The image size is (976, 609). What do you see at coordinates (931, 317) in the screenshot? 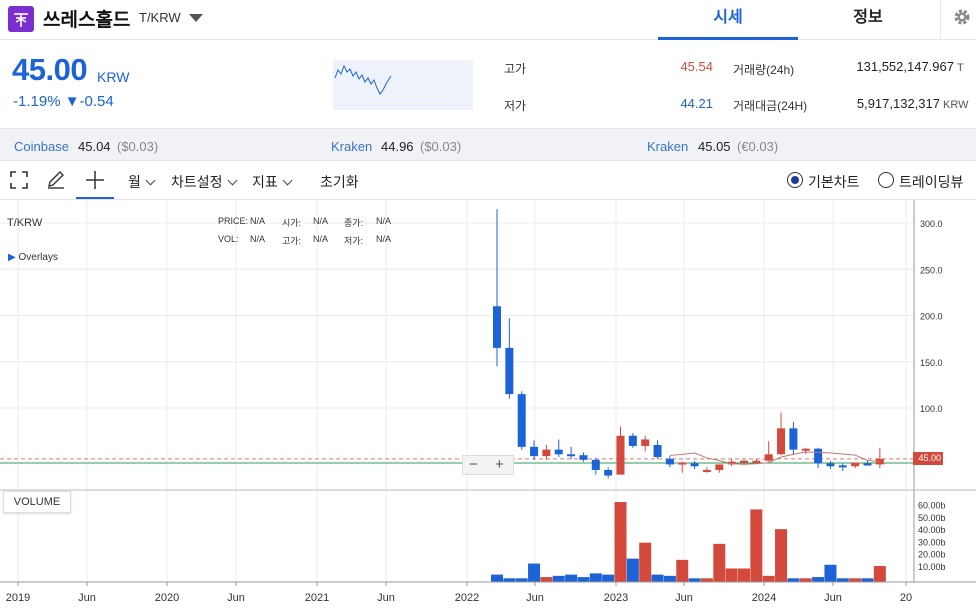
I see `y-tick-label: 200.0` at bounding box center [931, 317].